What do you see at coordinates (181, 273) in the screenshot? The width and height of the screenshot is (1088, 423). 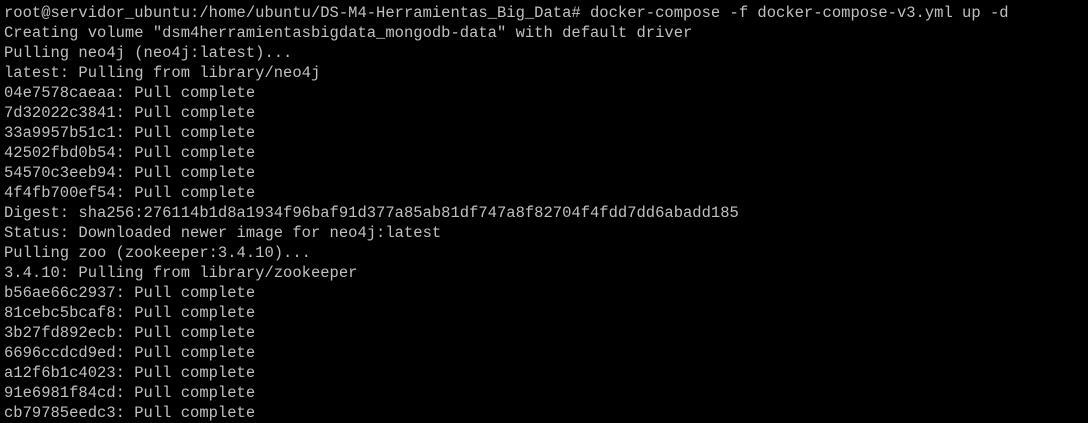 I see `output-line: 3.4.10: Pulling from library/zookeeper` at bounding box center [181, 273].